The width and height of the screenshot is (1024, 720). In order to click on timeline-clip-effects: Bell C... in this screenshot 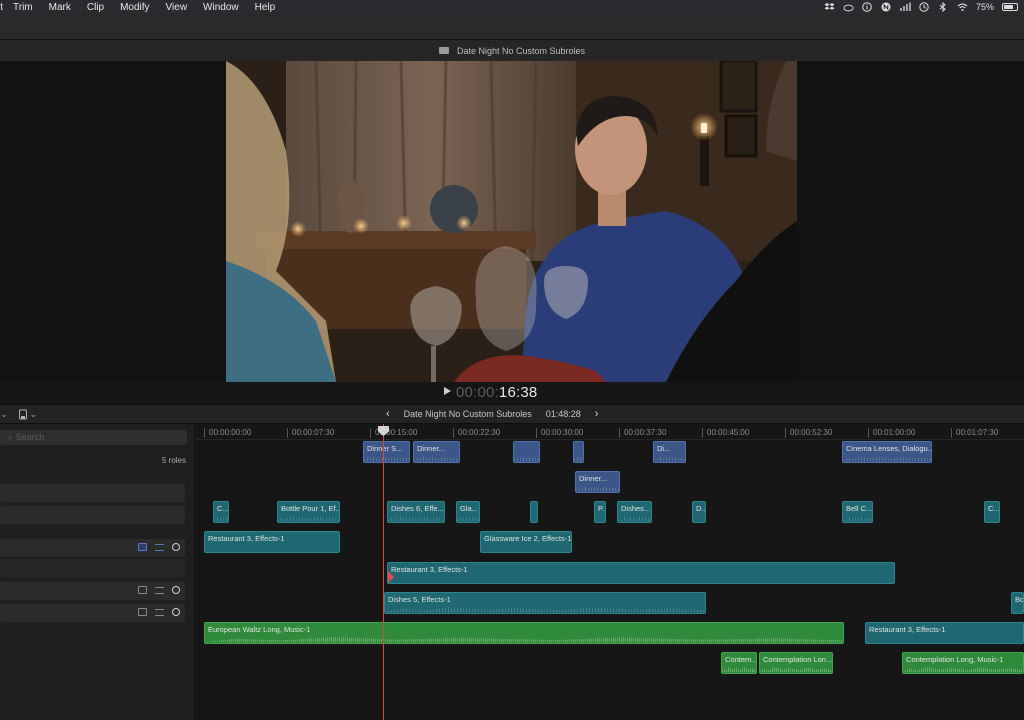, I will do `click(857, 512)`.